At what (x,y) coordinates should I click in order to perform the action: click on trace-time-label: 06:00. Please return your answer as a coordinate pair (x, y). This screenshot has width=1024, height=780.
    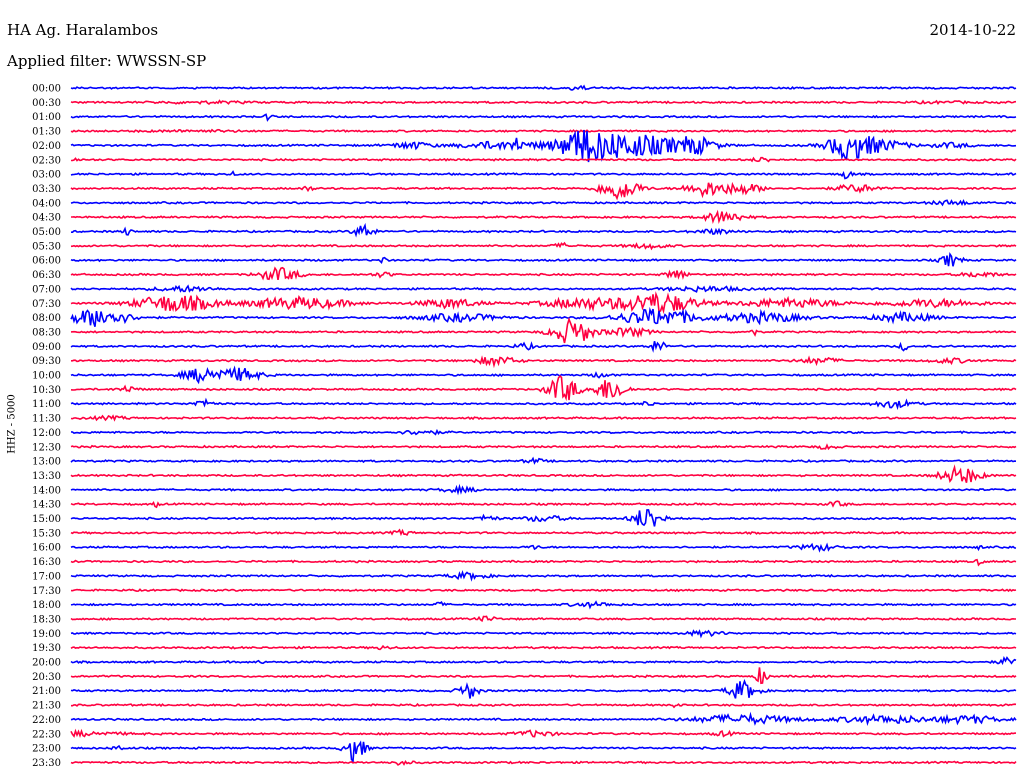
    Looking at the image, I should click on (46, 261).